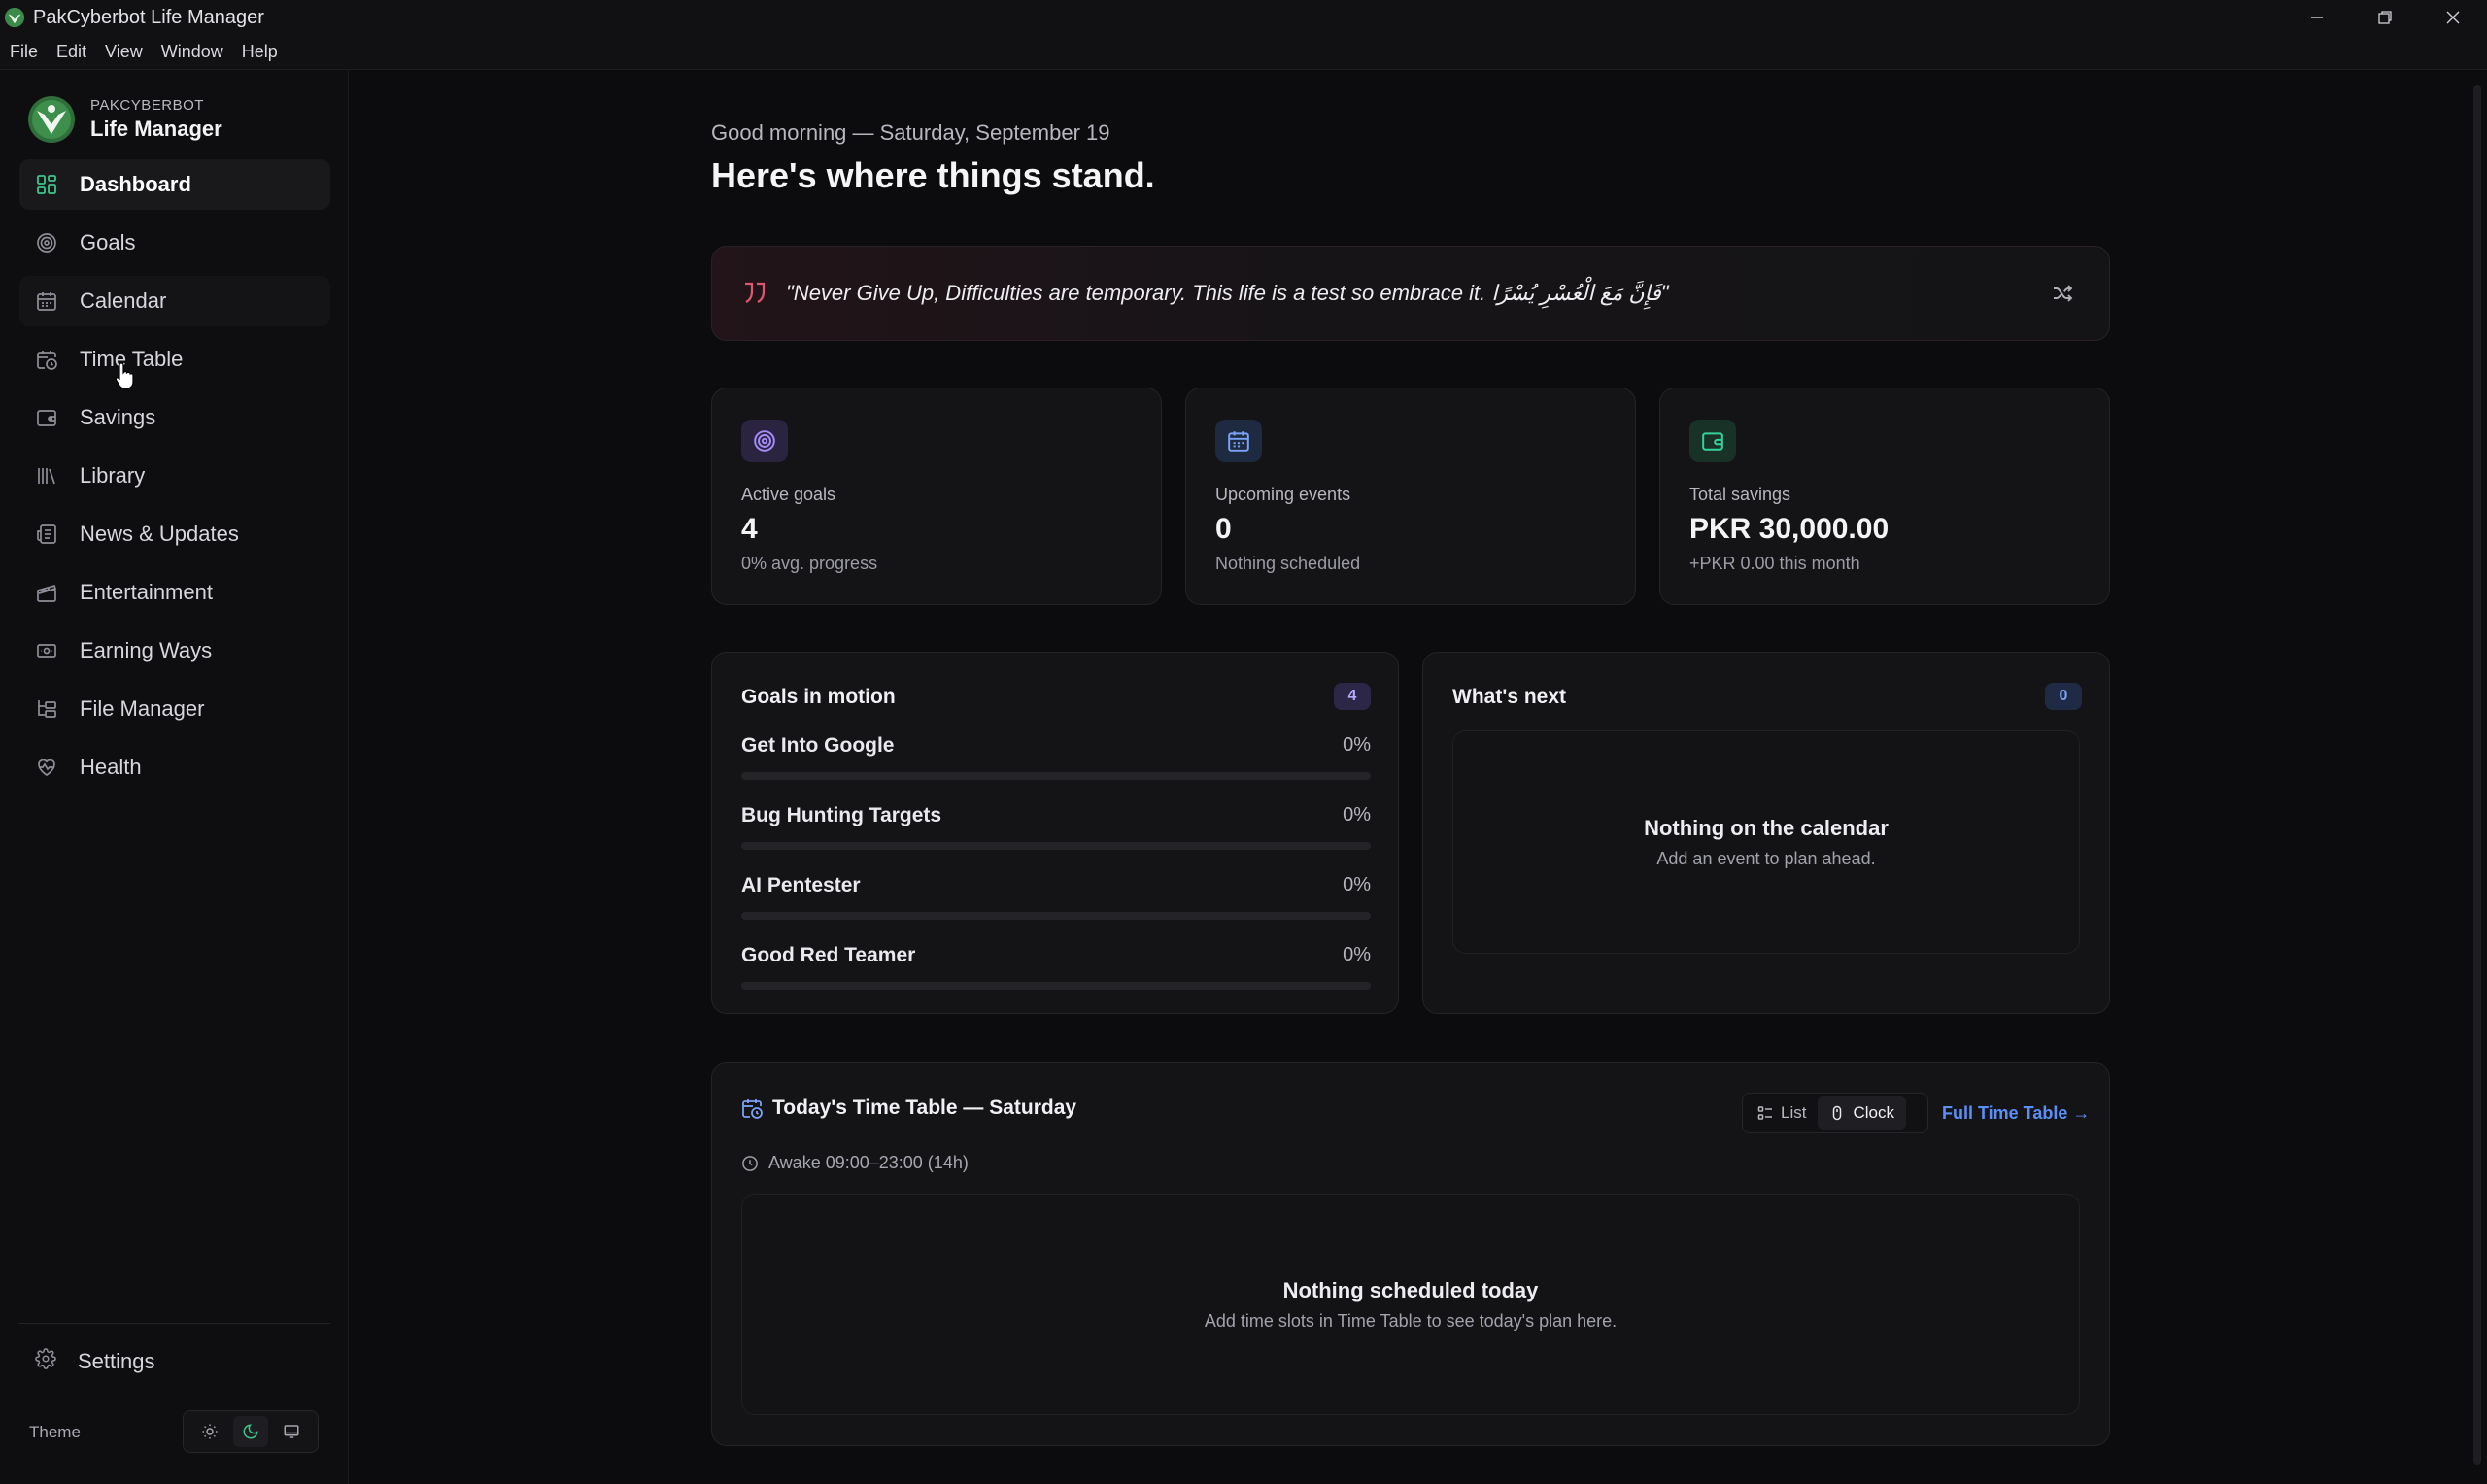 The width and height of the screenshot is (2487, 1484). Describe the element at coordinates (1410, 1289) in the screenshot. I see `empty-title: Nothing scheduled today` at that location.